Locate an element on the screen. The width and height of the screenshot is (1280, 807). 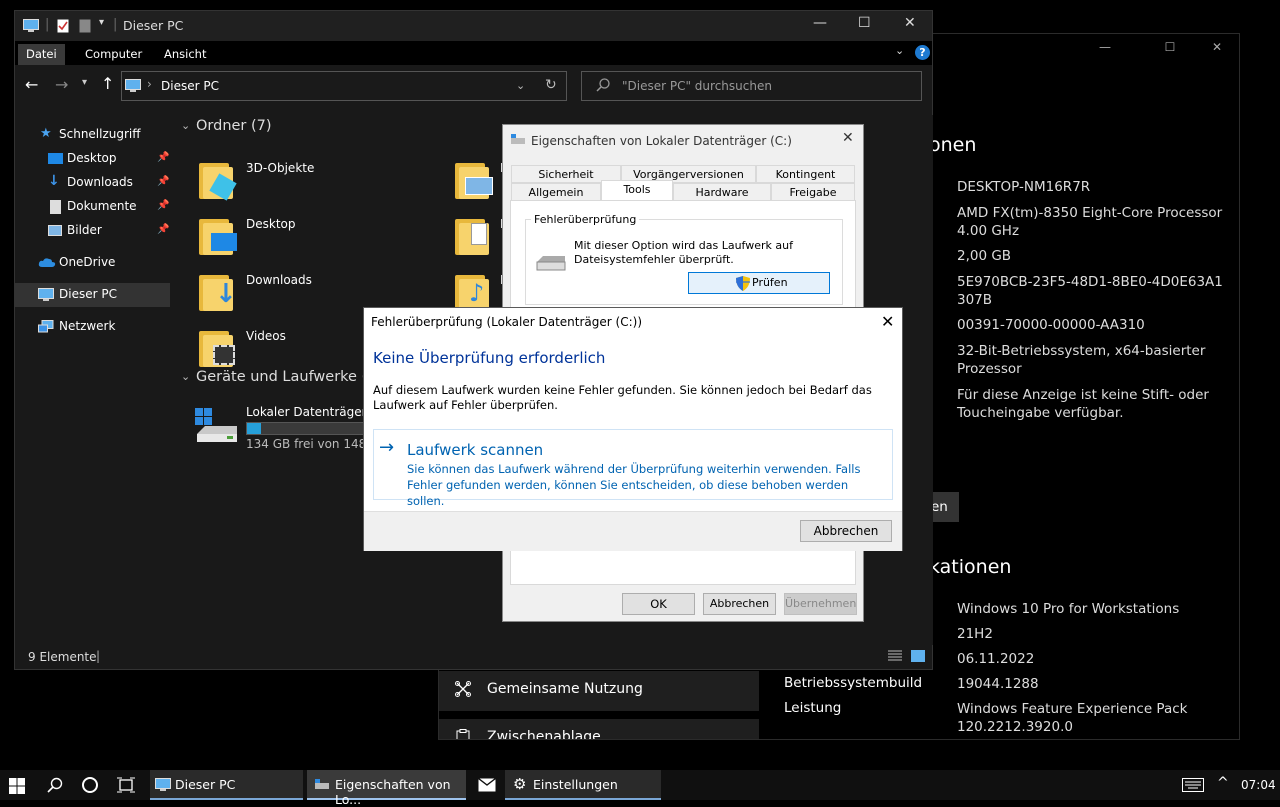
recent-locations-icon: ▾ is located at coordinates (84, 82).